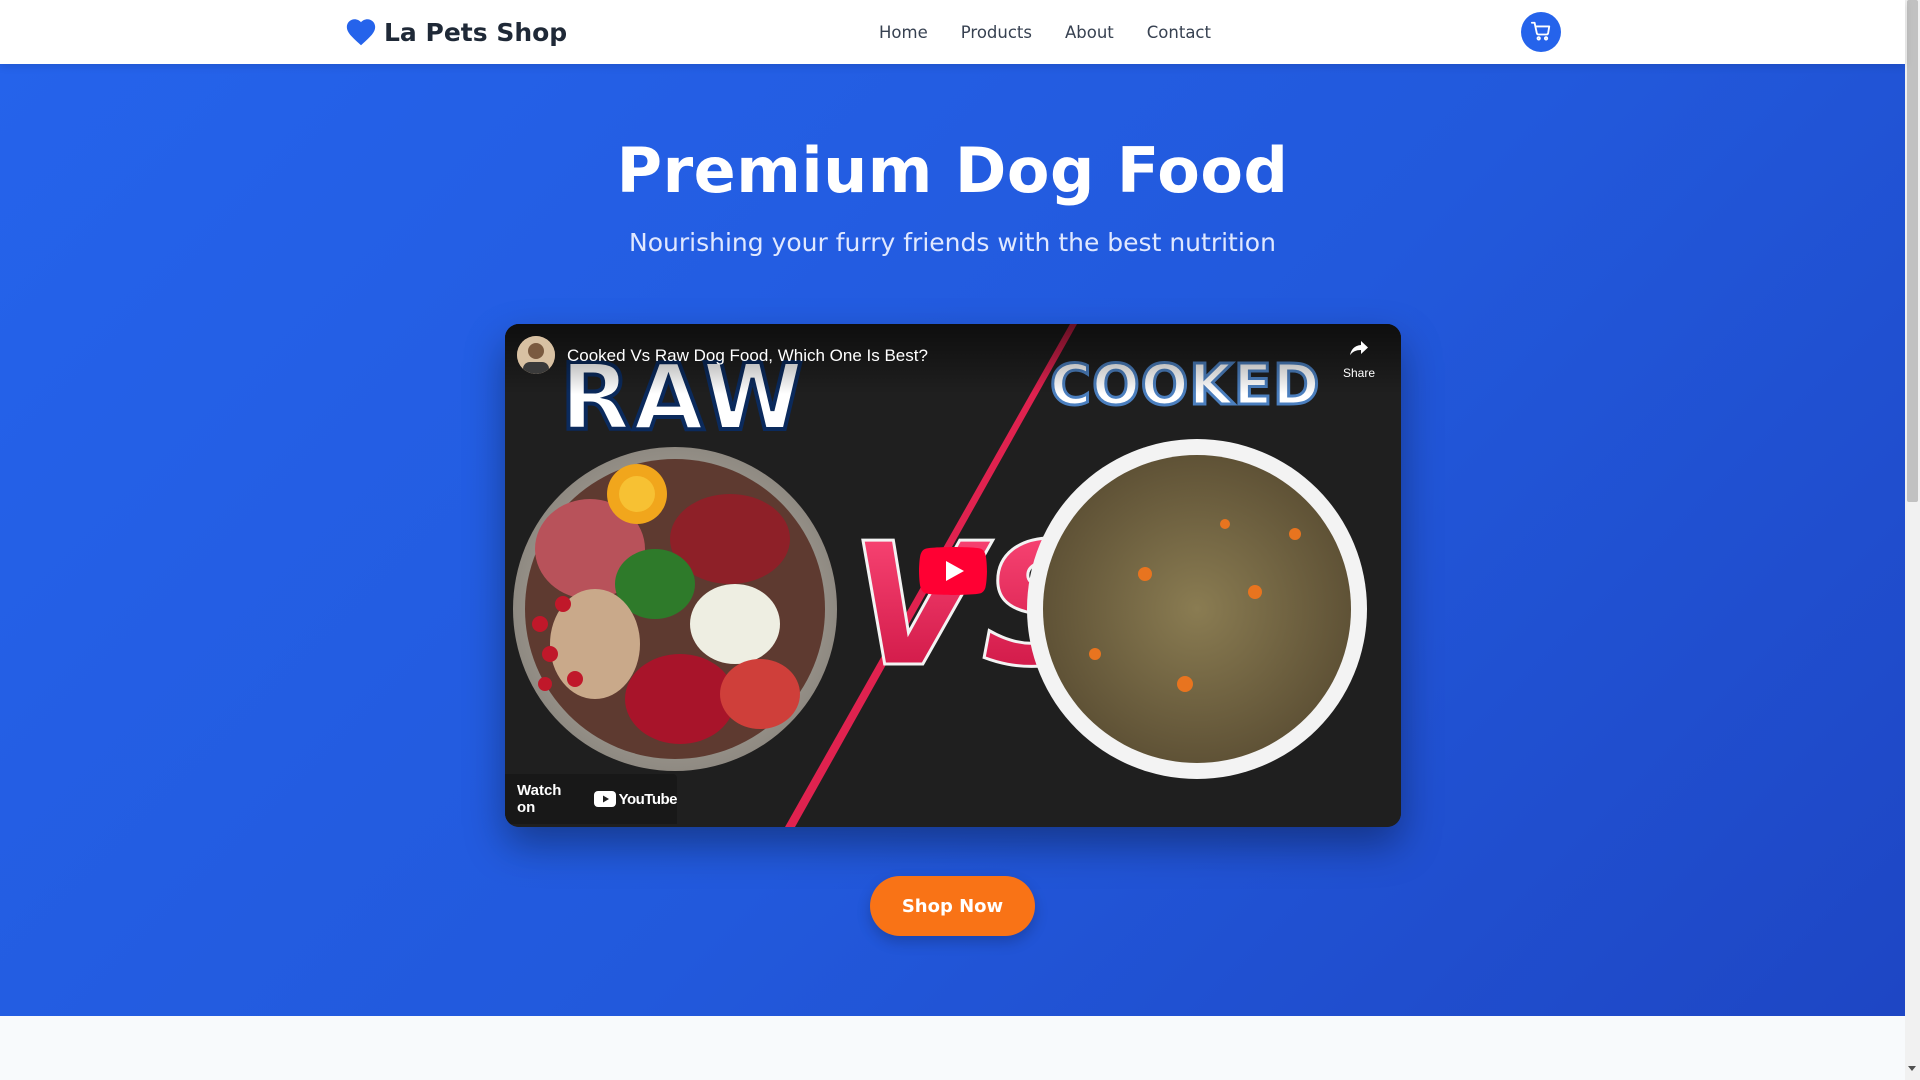  Describe the element at coordinates (996, 32) in the screenshot. I see `nav-products: Products` at that location.